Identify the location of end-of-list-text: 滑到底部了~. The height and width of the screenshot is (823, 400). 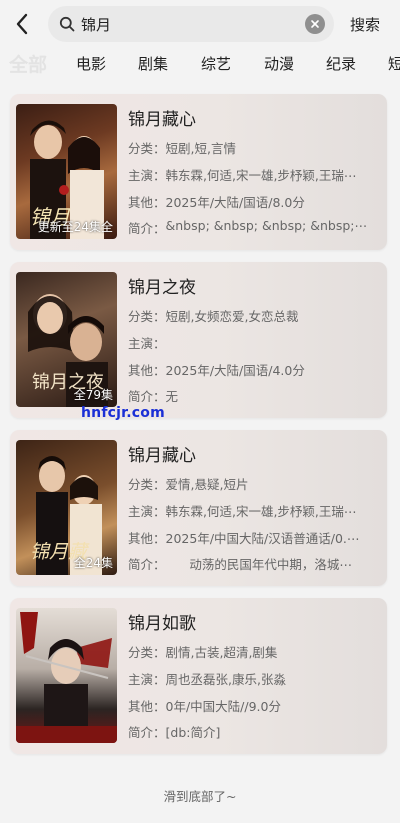
(200, 796).